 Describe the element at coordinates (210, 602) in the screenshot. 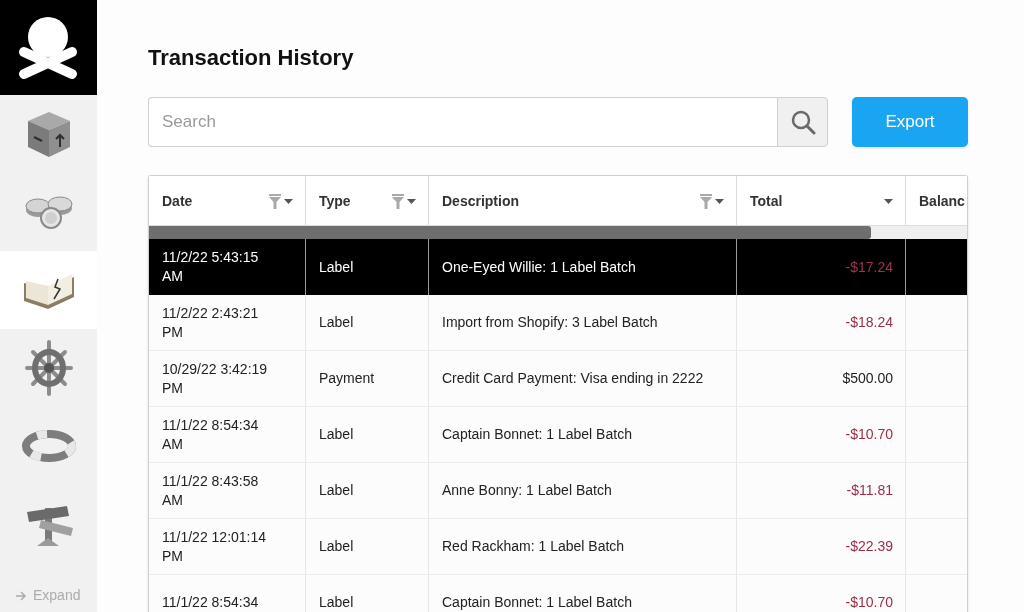

I see `table-cell: 11/1/22 8:54:34` at that location.